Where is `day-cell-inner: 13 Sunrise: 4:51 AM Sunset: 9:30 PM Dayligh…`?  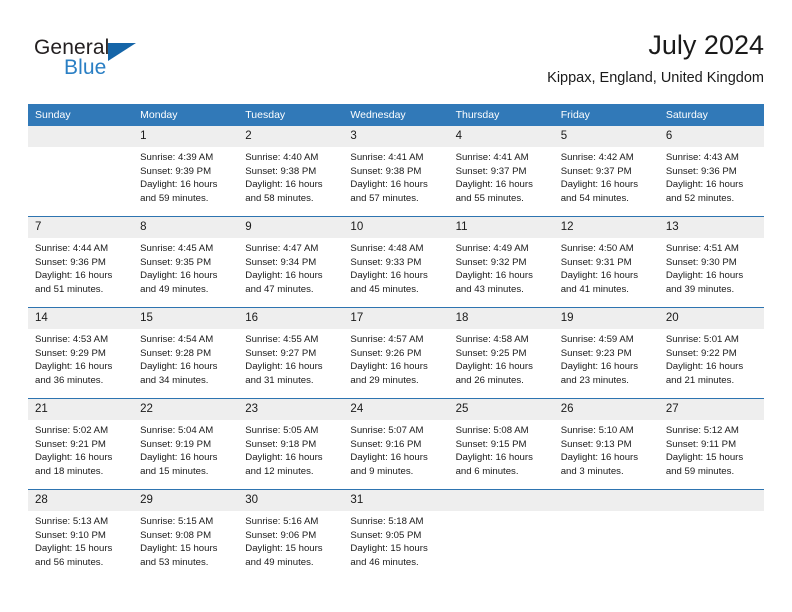 day-cell-inner: 13 Sunrise: 4:51 AM Sunset: 9:30 PM Dayligh… is located at coordinates (711, 262).